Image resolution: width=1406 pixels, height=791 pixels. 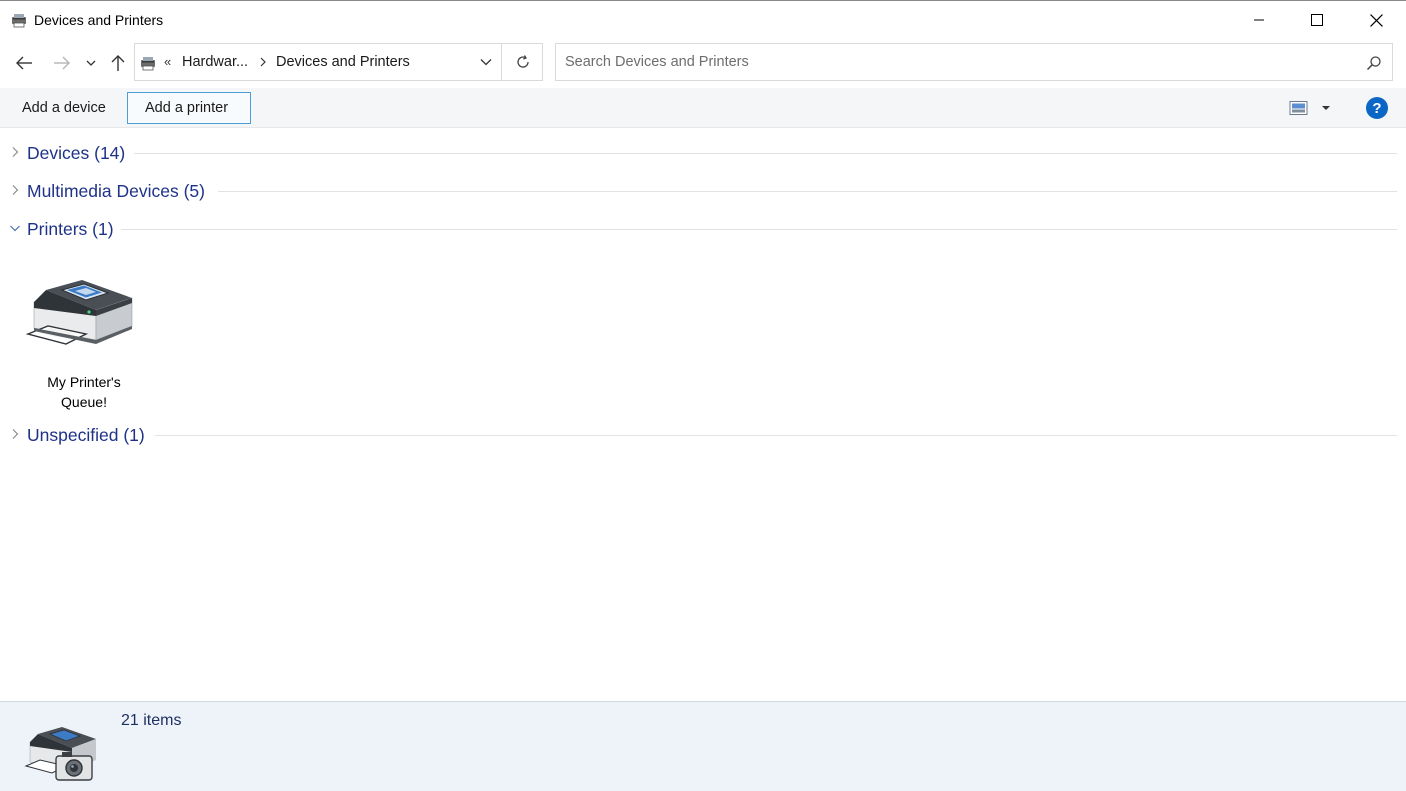 I want to click on maximize-button, so click(x=1317, y=20).